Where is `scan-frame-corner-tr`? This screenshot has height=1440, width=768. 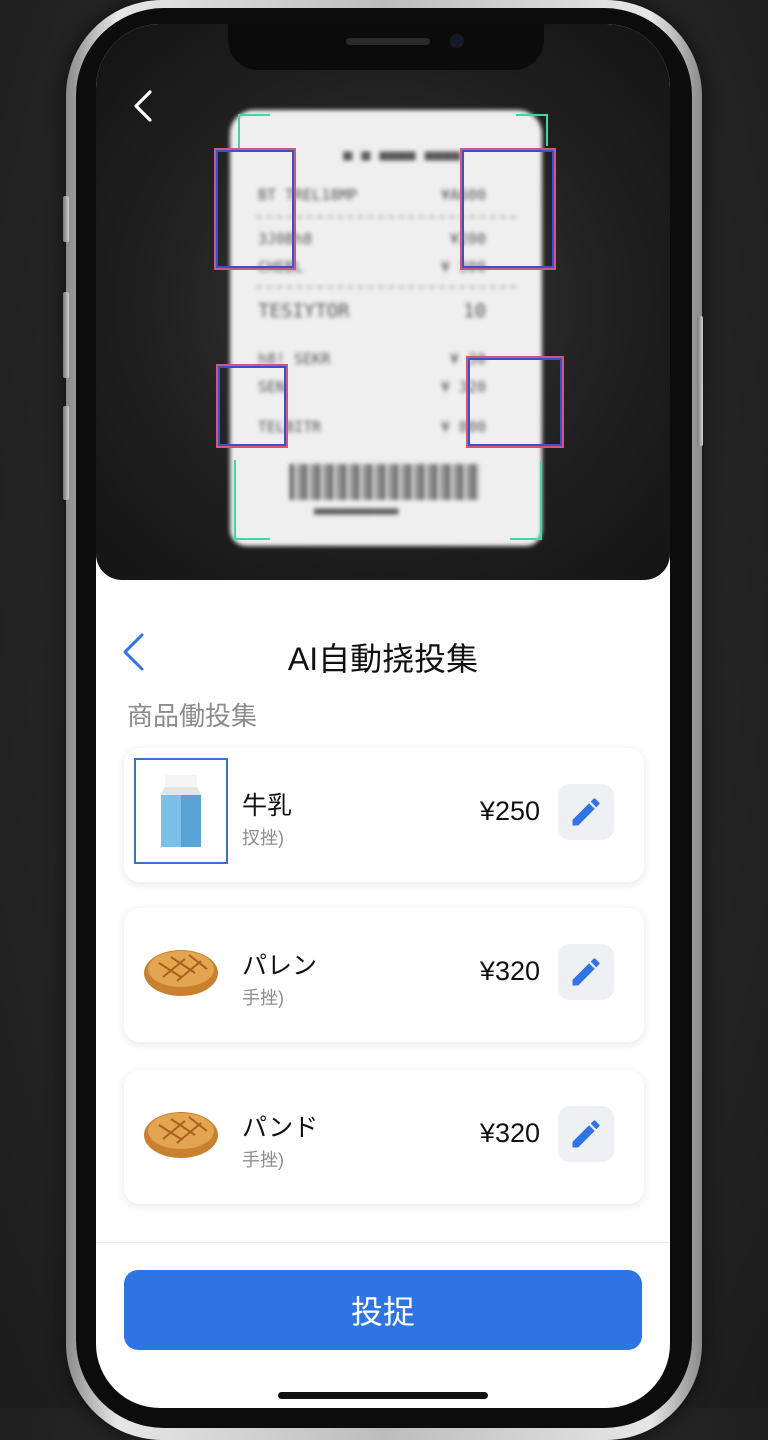 scan-frame-corner-tr is located at coordinates (532, 130).